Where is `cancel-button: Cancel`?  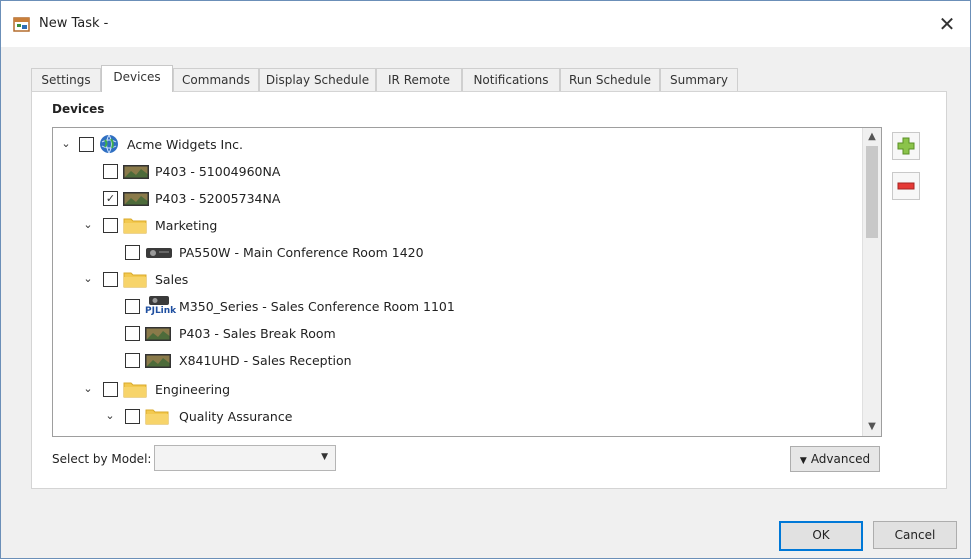 cancel-button: Cancel is located at coordinates (915, 535).